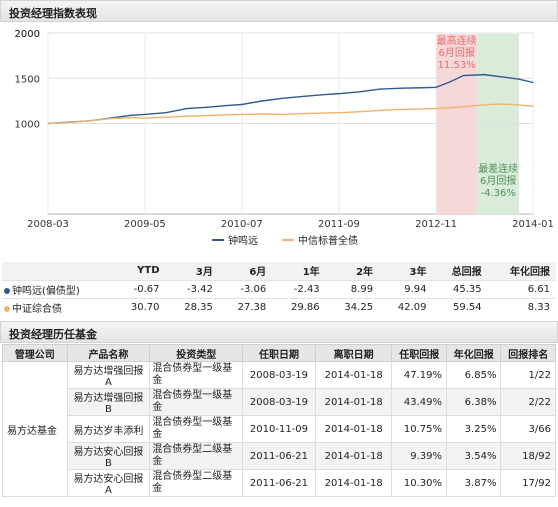 Image resolution: width=558 pixels, height=507 pixels. What do you see at coordinates (419, 402) in the screenshot?
I see `tenure-return-cell: 43.49%` at bounding box center [419, 402].